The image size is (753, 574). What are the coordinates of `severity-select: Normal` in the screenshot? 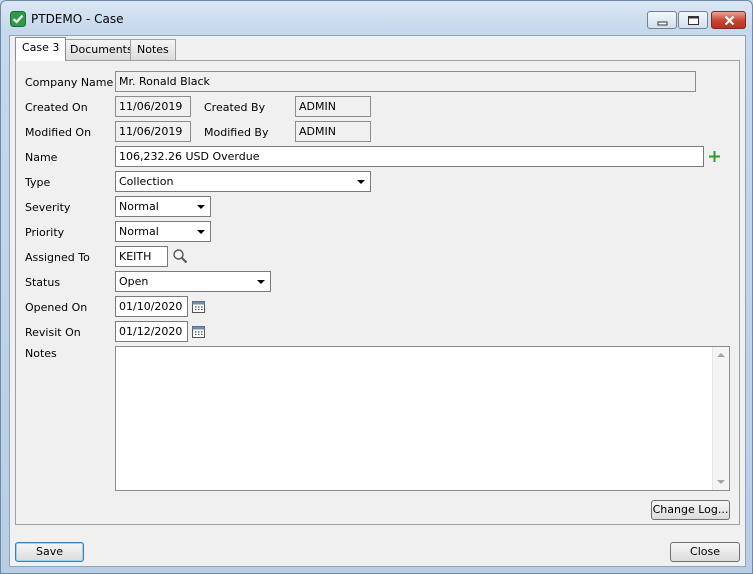 It's located at (163, 206).